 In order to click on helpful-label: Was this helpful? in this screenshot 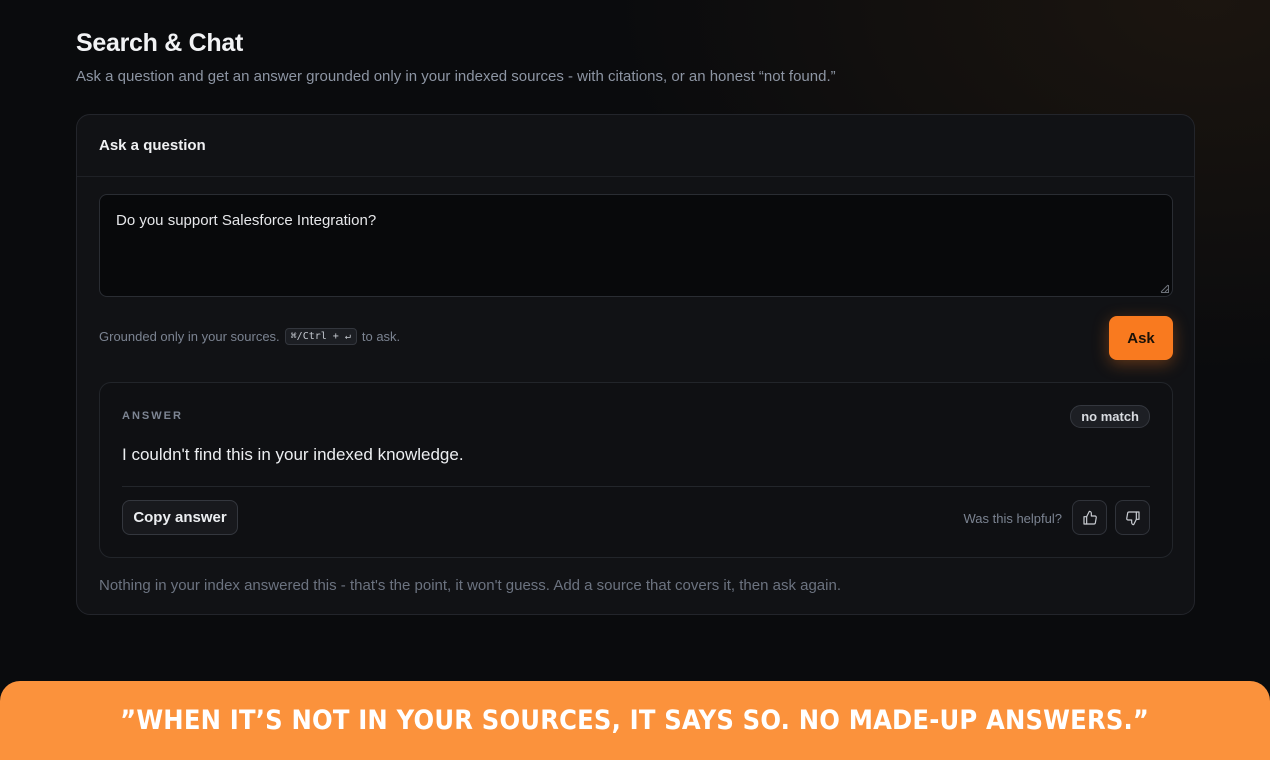, I will do `click(1012, 518)`.